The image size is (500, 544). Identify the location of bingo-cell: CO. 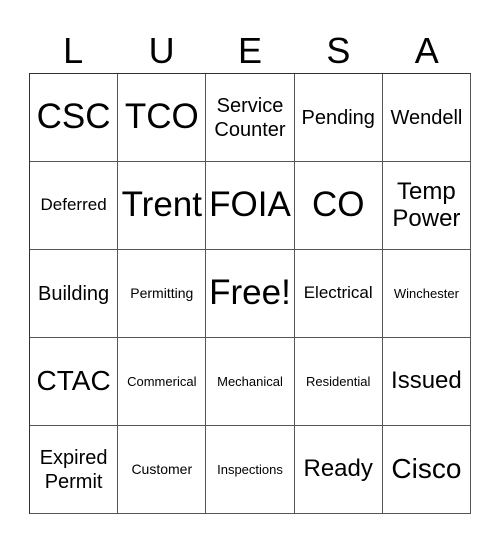
(338, 206).